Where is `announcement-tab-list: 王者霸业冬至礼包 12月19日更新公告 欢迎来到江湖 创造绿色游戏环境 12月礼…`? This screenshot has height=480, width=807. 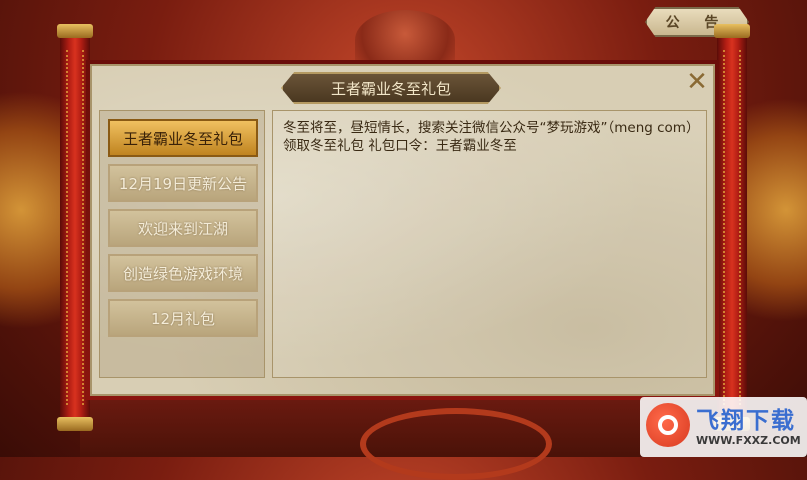 announcement-tab-list: 王者霸业冬至礼包 12月19日更新公告 欢迎来到江湖 创造绿色游戏环境 12月礼… is located at coordinates (182, 244).